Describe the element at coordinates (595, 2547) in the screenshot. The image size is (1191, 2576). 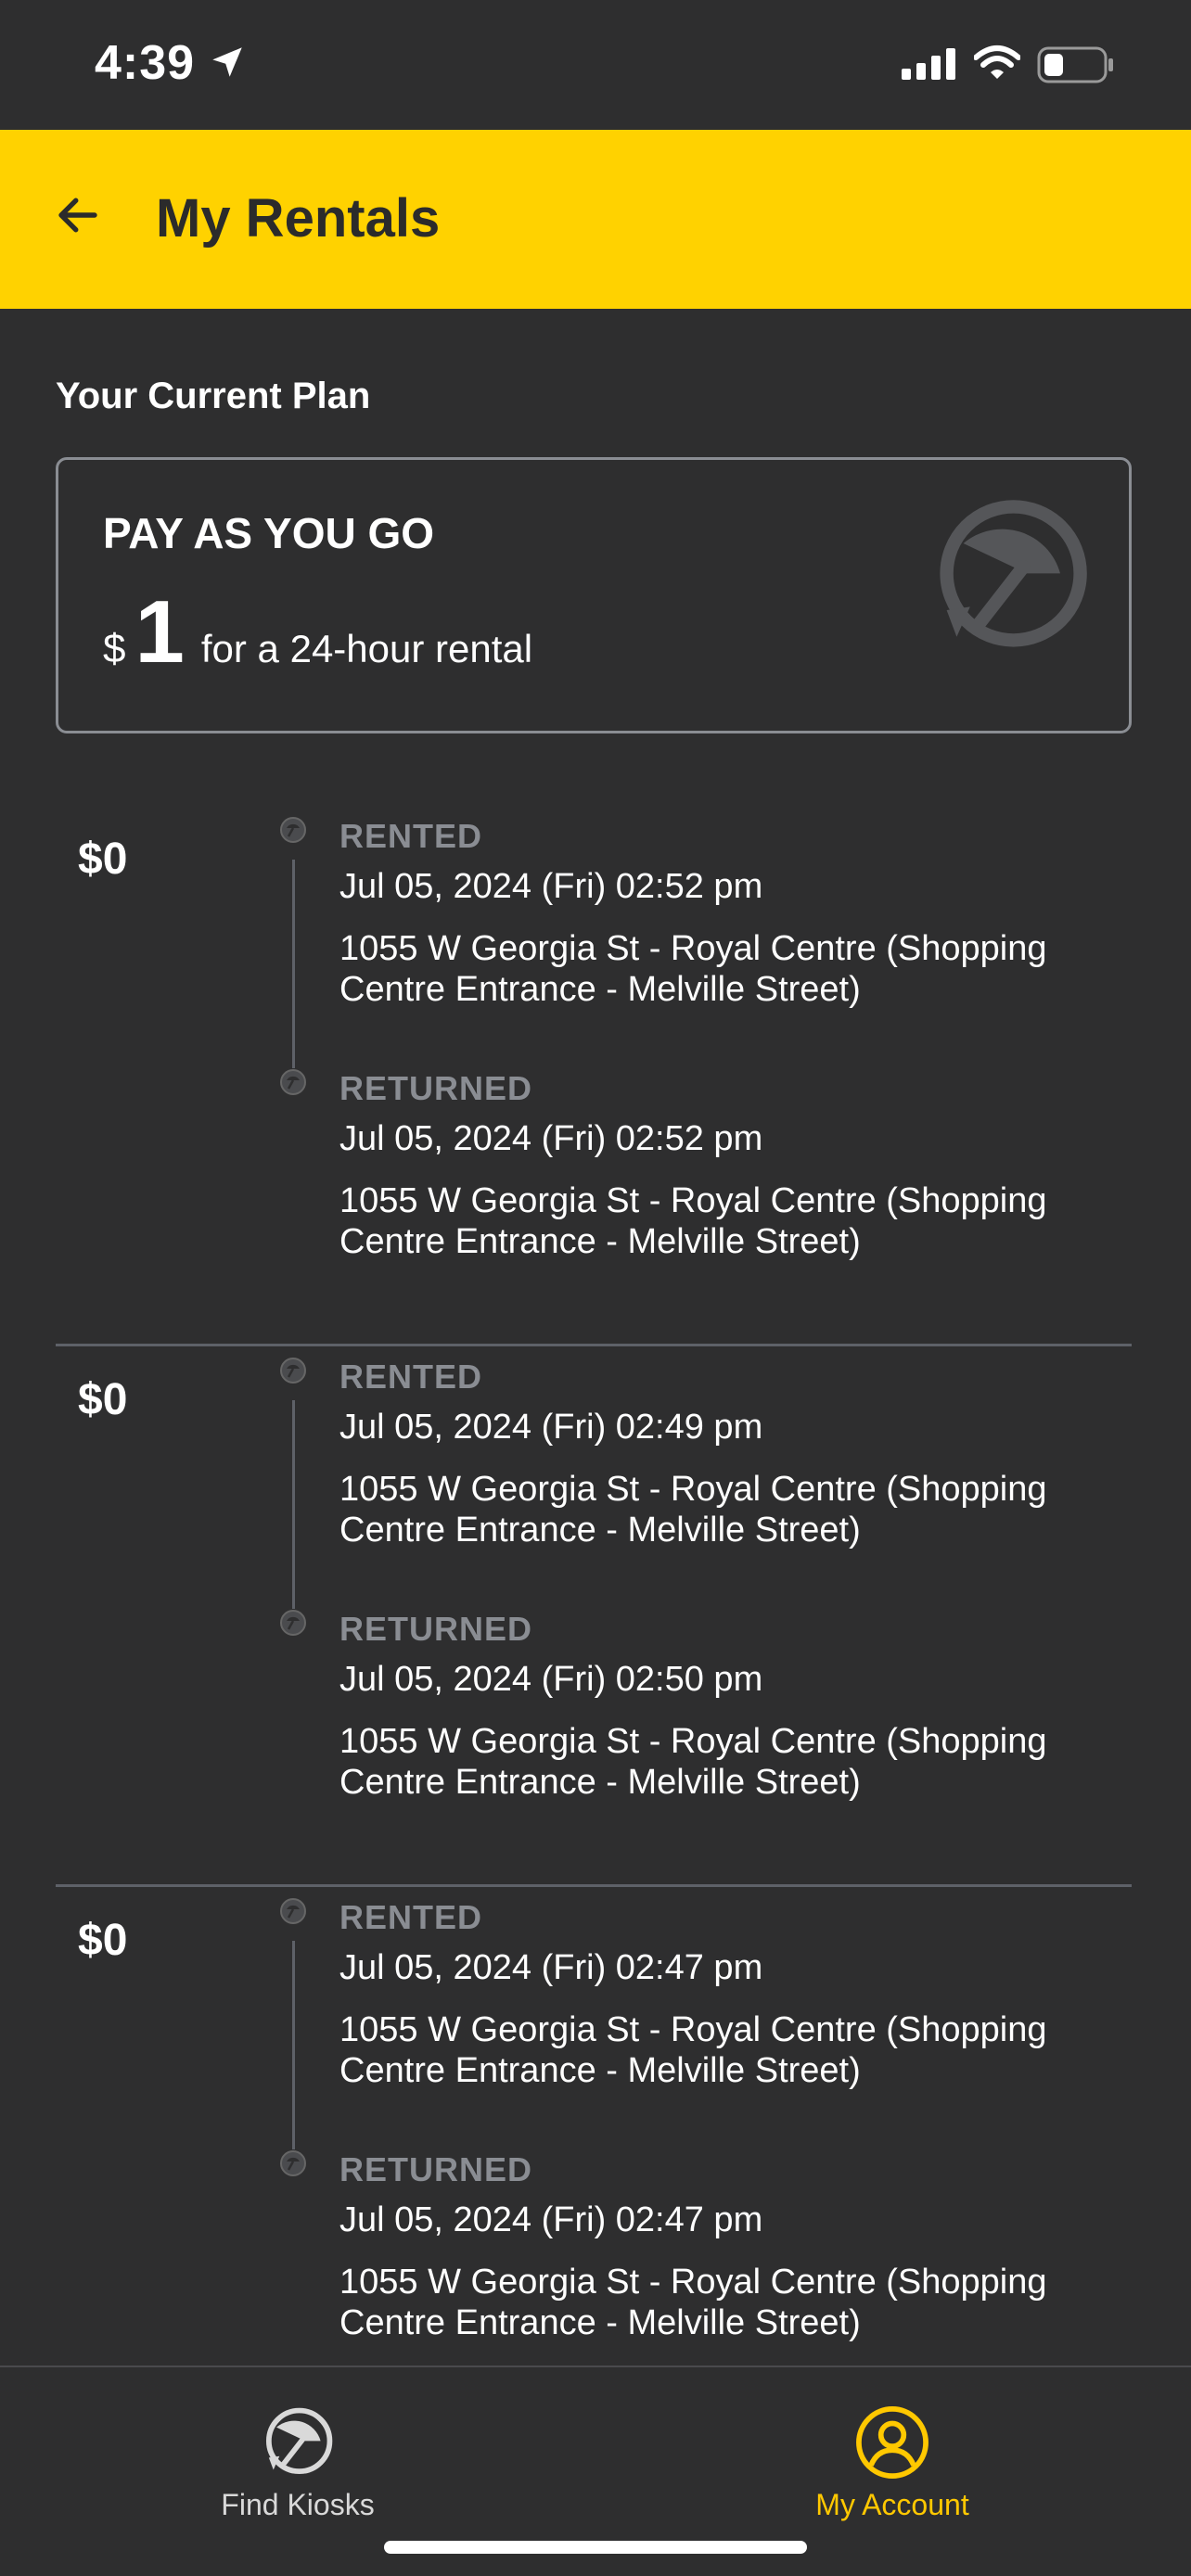
I see `home-indicator` at that location.